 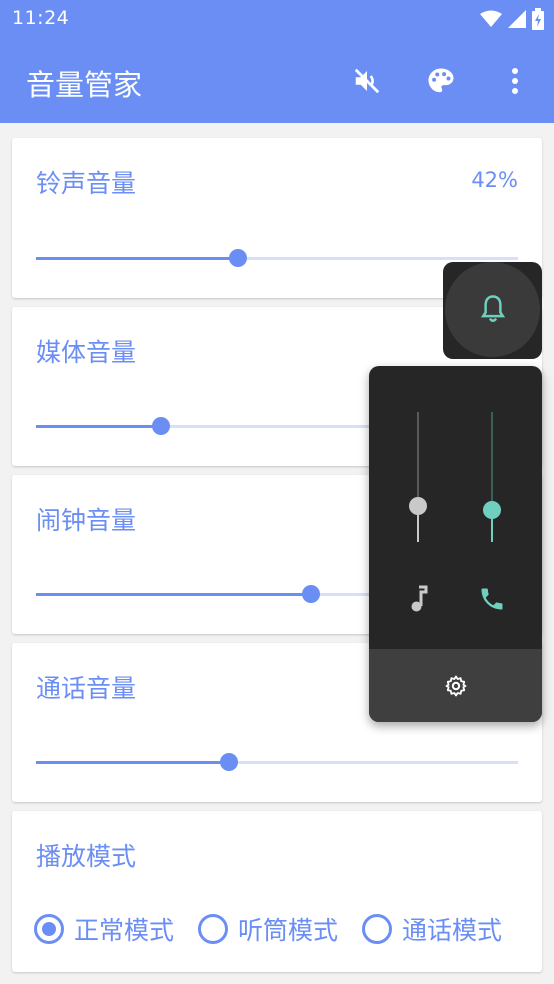 What do you see at coordinates (418, 477) in the screenshot?
I see `media-vertical-slider` at bounding box center [418, 477].